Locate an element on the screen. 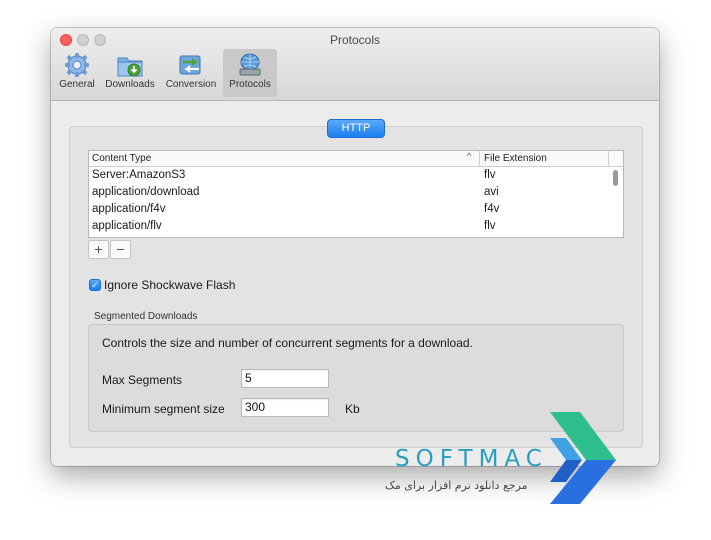 This screenshot has width=711, height=540. softmac-logo-icon is located at coordinates (583, 458).